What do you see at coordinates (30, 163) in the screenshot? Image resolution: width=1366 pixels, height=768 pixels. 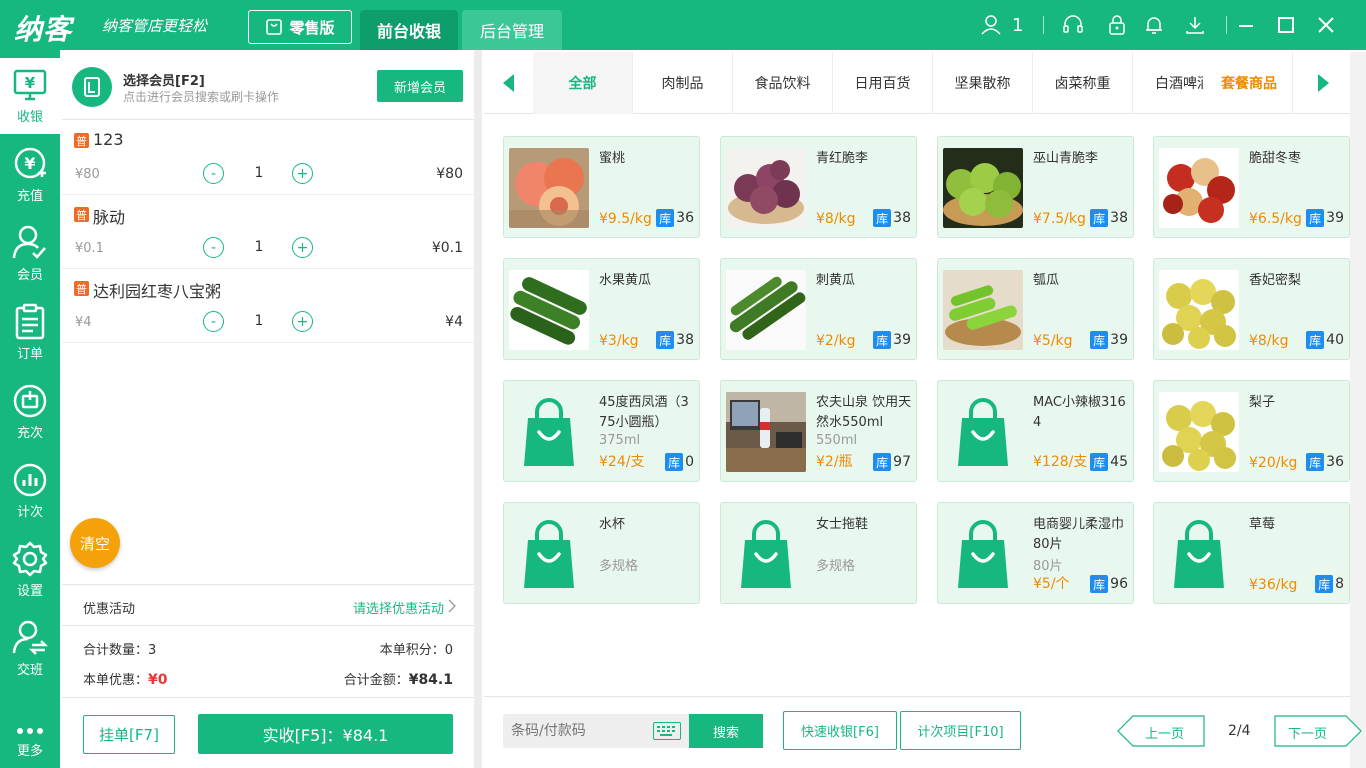 I see `recharge-icon: ¥` at bounding box center [30, 163].